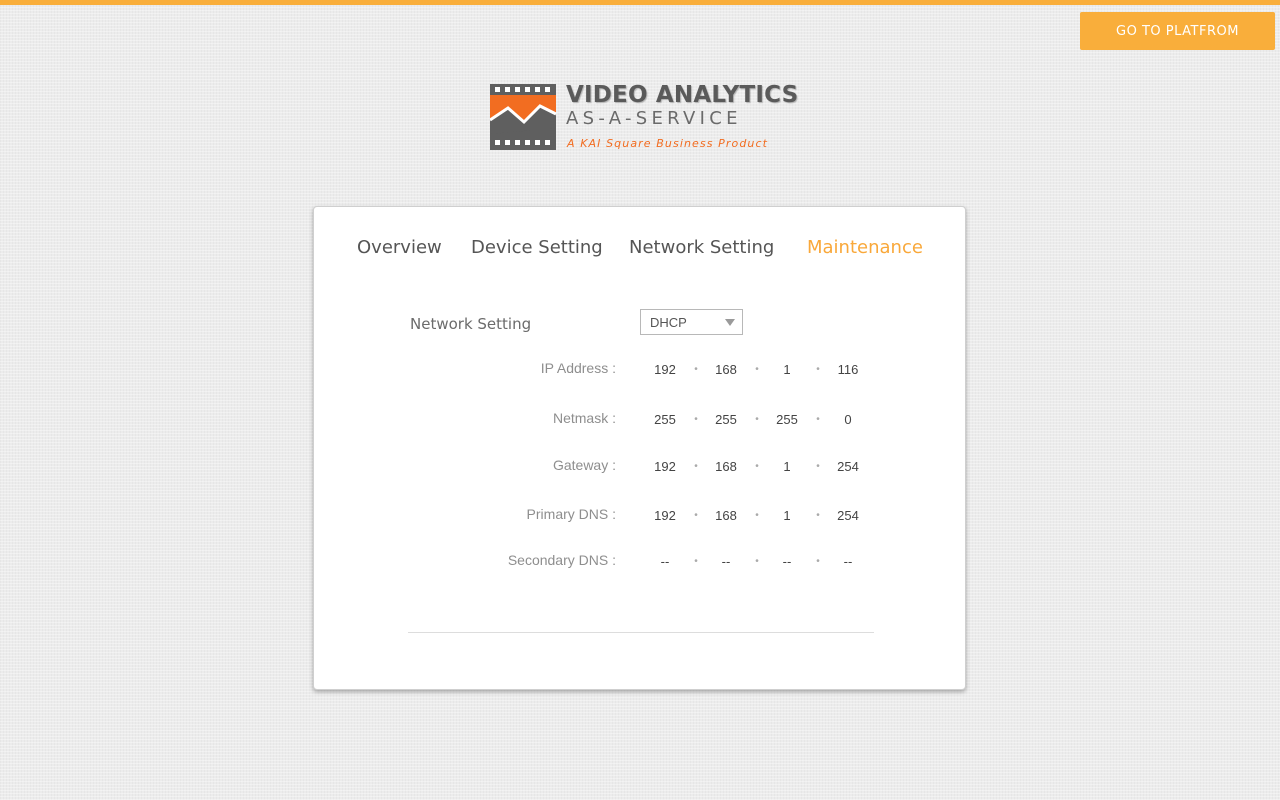 The image size is (1280, 800). What do you see at coordinates (639, 372) in the screenshot?
I see `ip-address-row: IP Address : 192 • 168 • 1 • 116` at bounding box center [639, 372].